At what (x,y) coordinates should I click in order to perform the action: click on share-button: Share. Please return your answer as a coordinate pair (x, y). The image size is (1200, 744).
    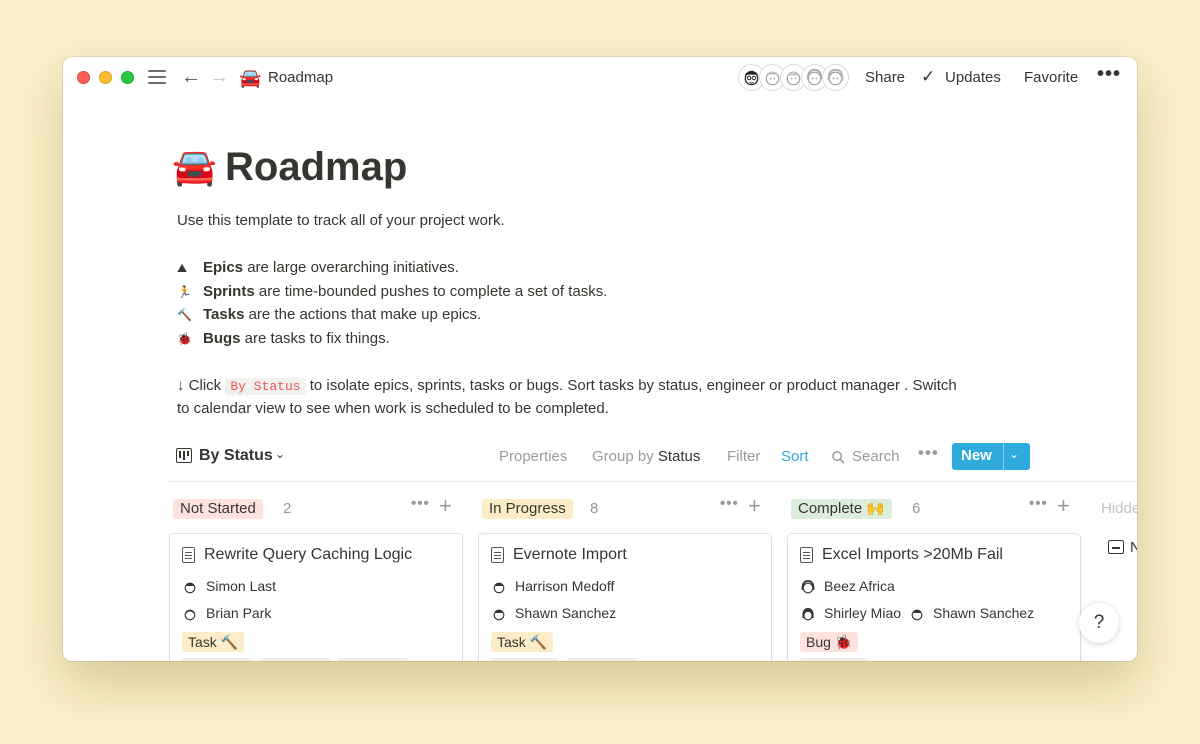
    Looking at the image, I should click on (885, 77).